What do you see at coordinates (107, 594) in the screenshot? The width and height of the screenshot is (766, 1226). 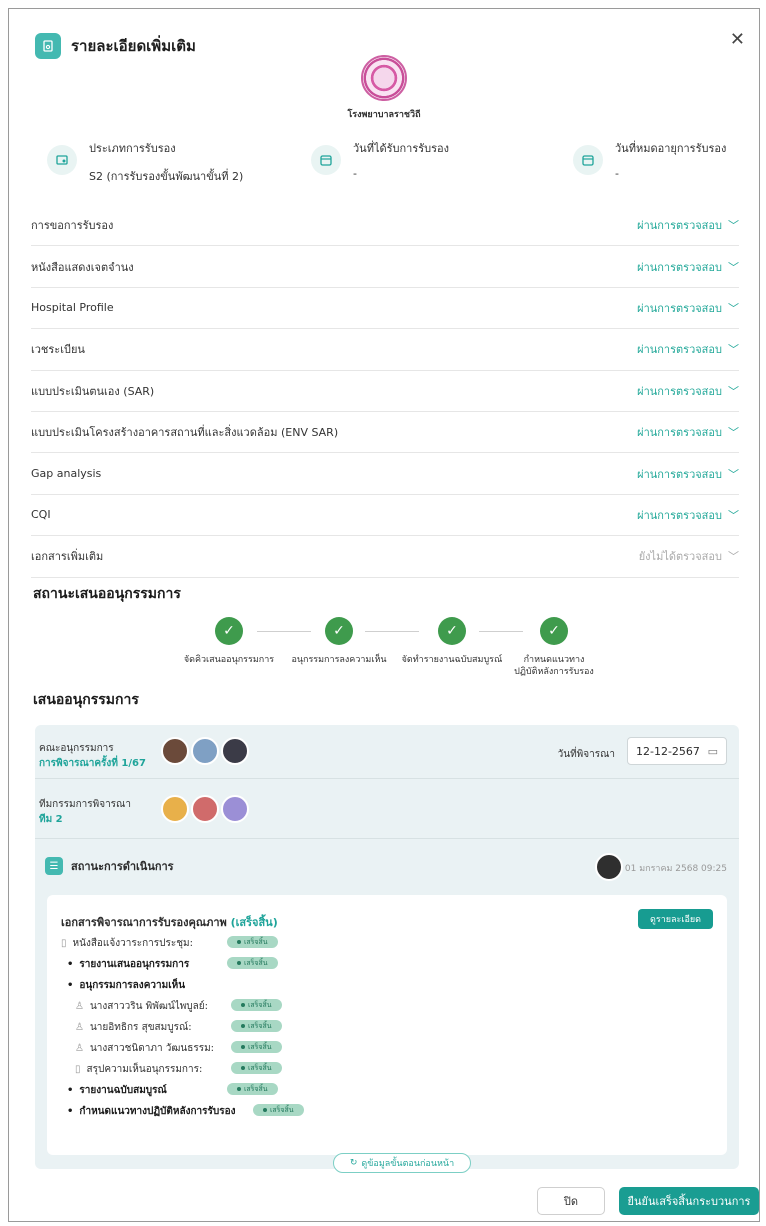 I see `status-section-title: สถานะเสนออนุกรรมการ` at bounding box center [107, 594].